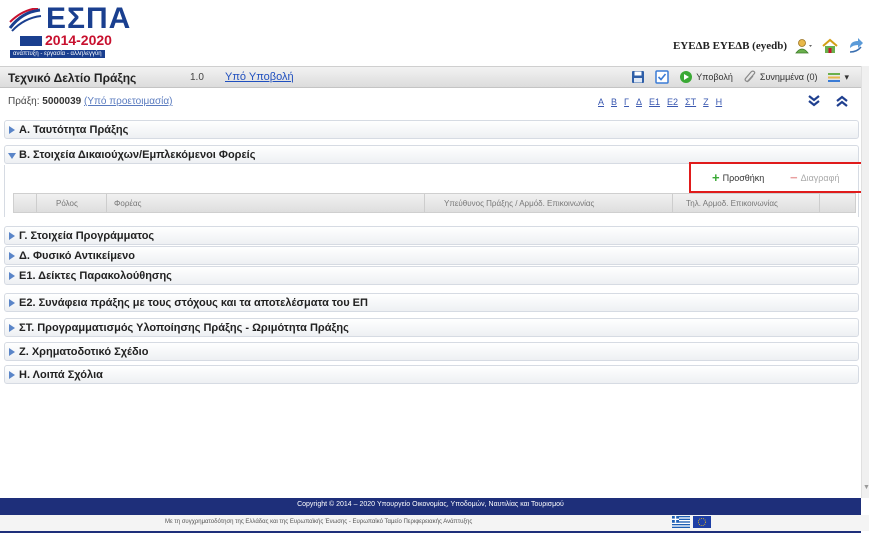  What do you see at coordinates (865, 282) in the screenshot?
I see `vertical-scrollbar: ▼` at bounding box center [865, 282].